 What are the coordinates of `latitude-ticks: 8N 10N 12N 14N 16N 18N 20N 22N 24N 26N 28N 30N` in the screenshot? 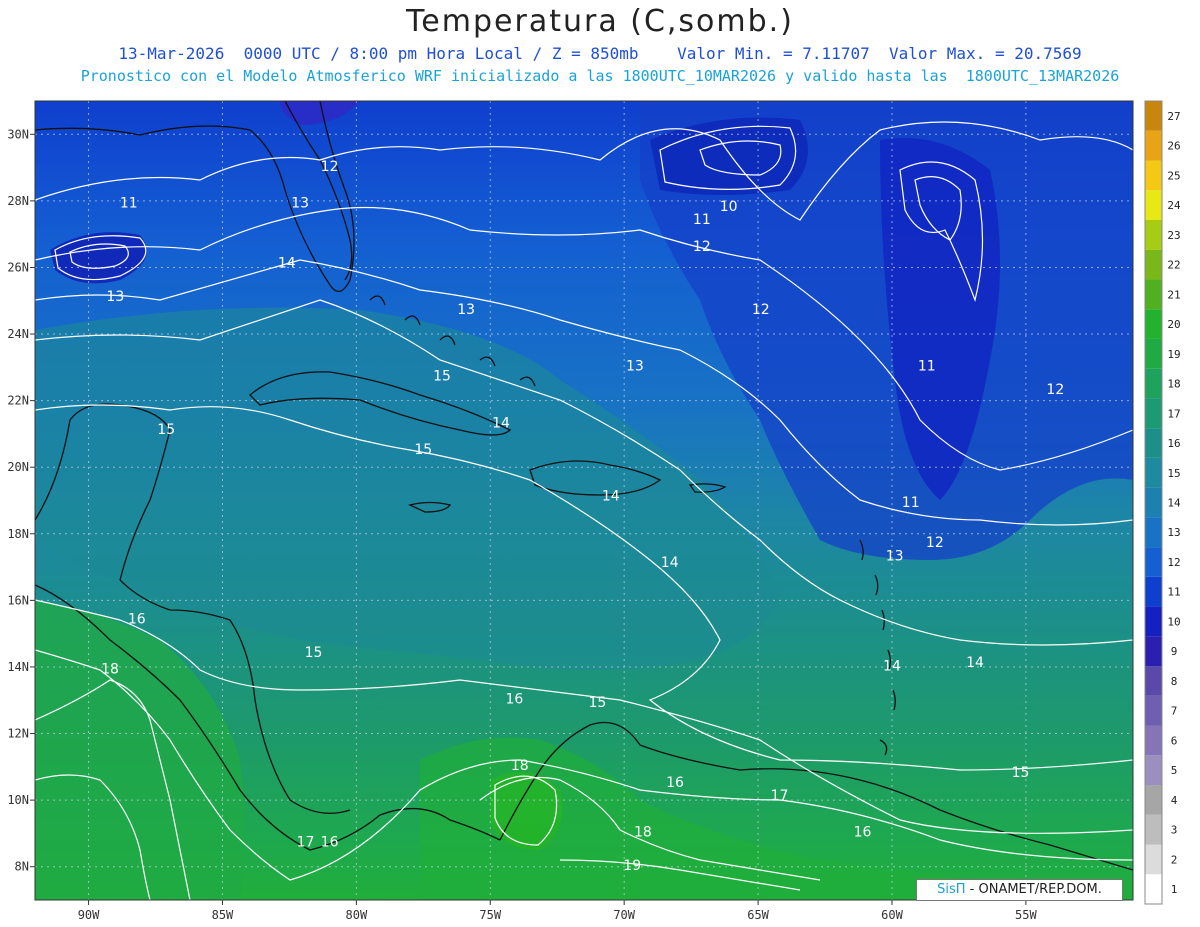 It's located at (21, 500).